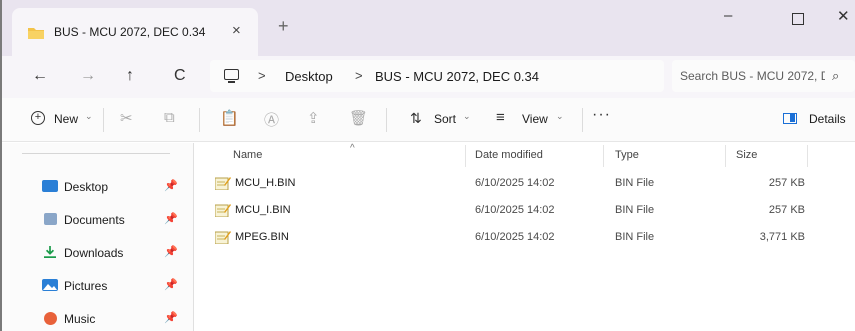 The width and height of the screenshot is (855, 331). What do you see at coordinates (798, 19) in the screenshot?
I see `maximize-button` at bounding box center [798, 19].